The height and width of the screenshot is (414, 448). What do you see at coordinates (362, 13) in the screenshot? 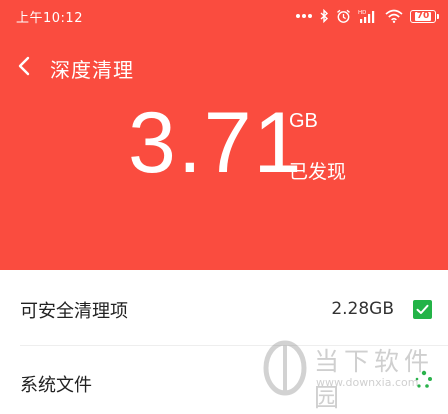
I see `network-badge: HD` at bounding box center [362, 13].